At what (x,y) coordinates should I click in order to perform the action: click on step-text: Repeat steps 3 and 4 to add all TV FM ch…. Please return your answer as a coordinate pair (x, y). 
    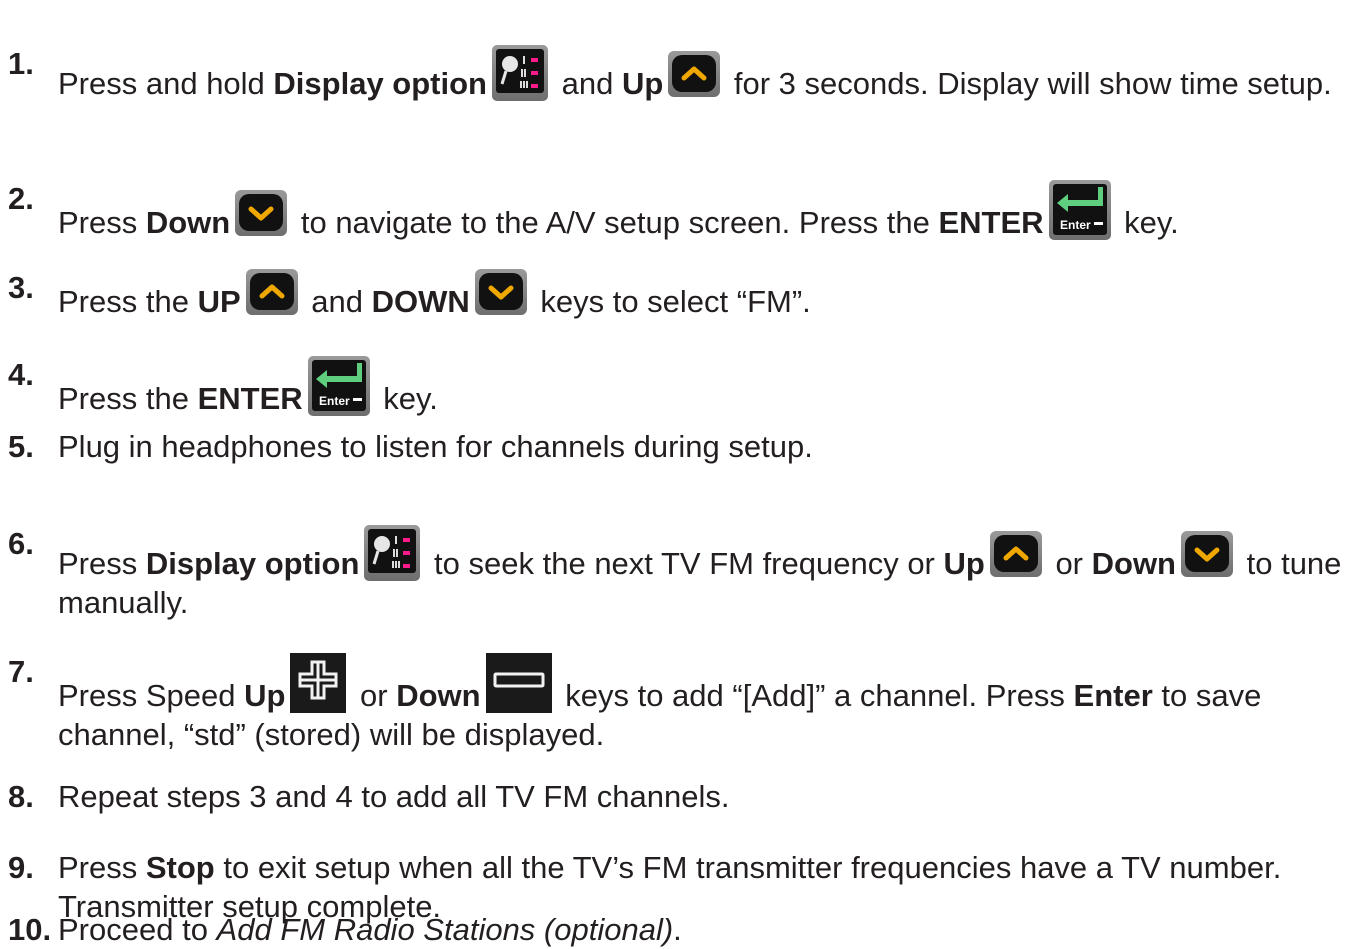
    Looking at the image, I should click on (394, 796).